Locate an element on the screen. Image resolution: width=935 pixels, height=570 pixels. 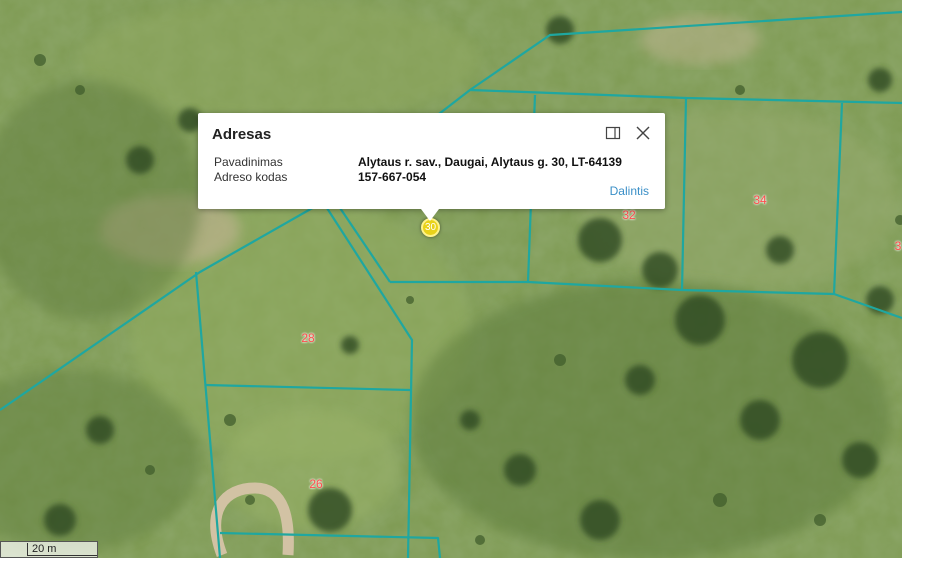
parcel-number: 28 is located at coordinates (308, 338).